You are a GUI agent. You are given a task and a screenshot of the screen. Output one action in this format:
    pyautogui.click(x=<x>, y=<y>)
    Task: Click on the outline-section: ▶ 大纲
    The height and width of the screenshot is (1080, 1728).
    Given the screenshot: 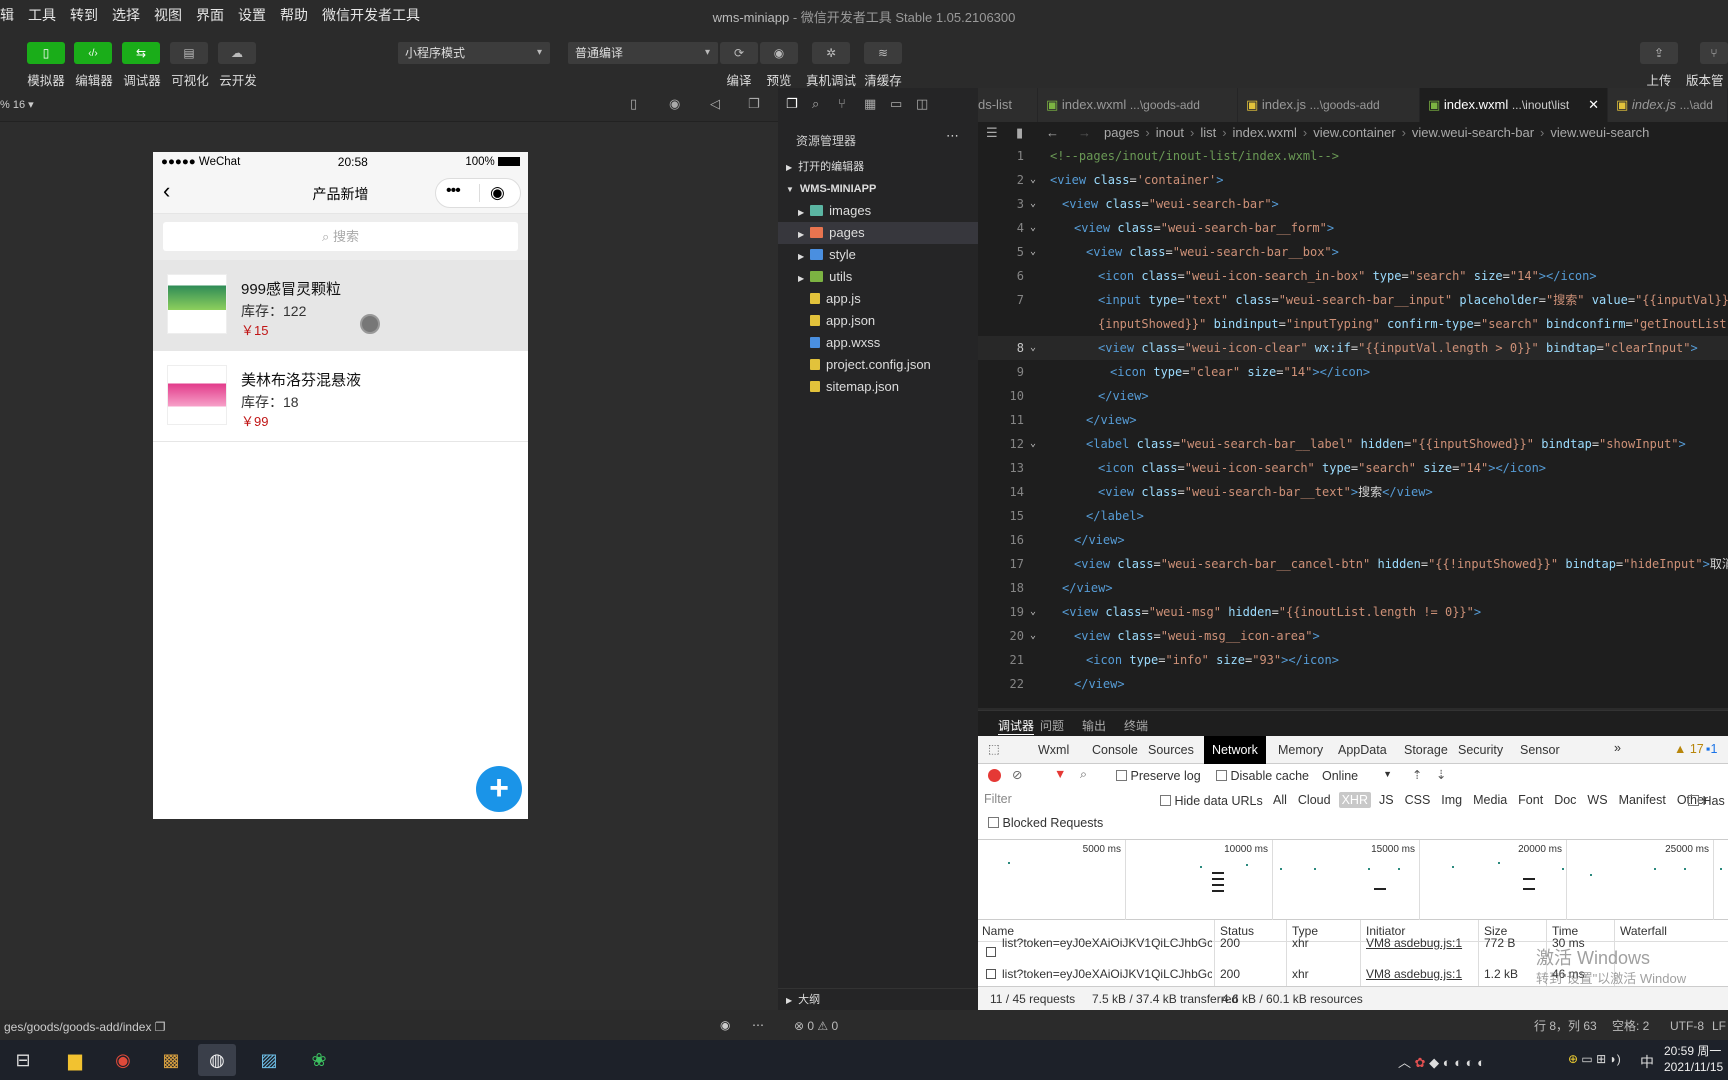 What is the action you would take?
    pyautogui.click(x=878, y=999)
    